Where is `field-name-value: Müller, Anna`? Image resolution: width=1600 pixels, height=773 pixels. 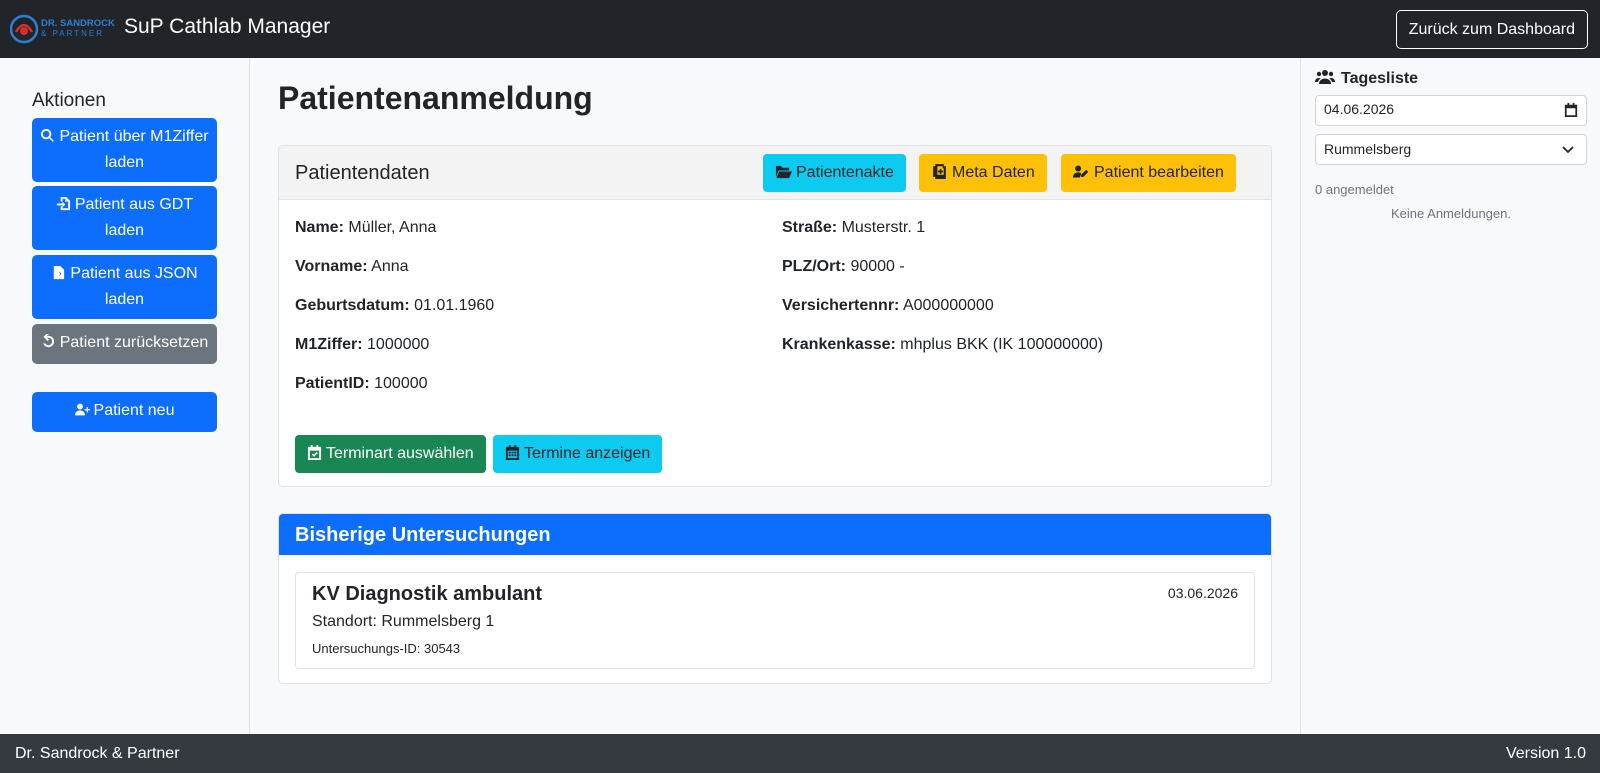
field-name-value: Müller, Anna is located at coordinates (392, 227).